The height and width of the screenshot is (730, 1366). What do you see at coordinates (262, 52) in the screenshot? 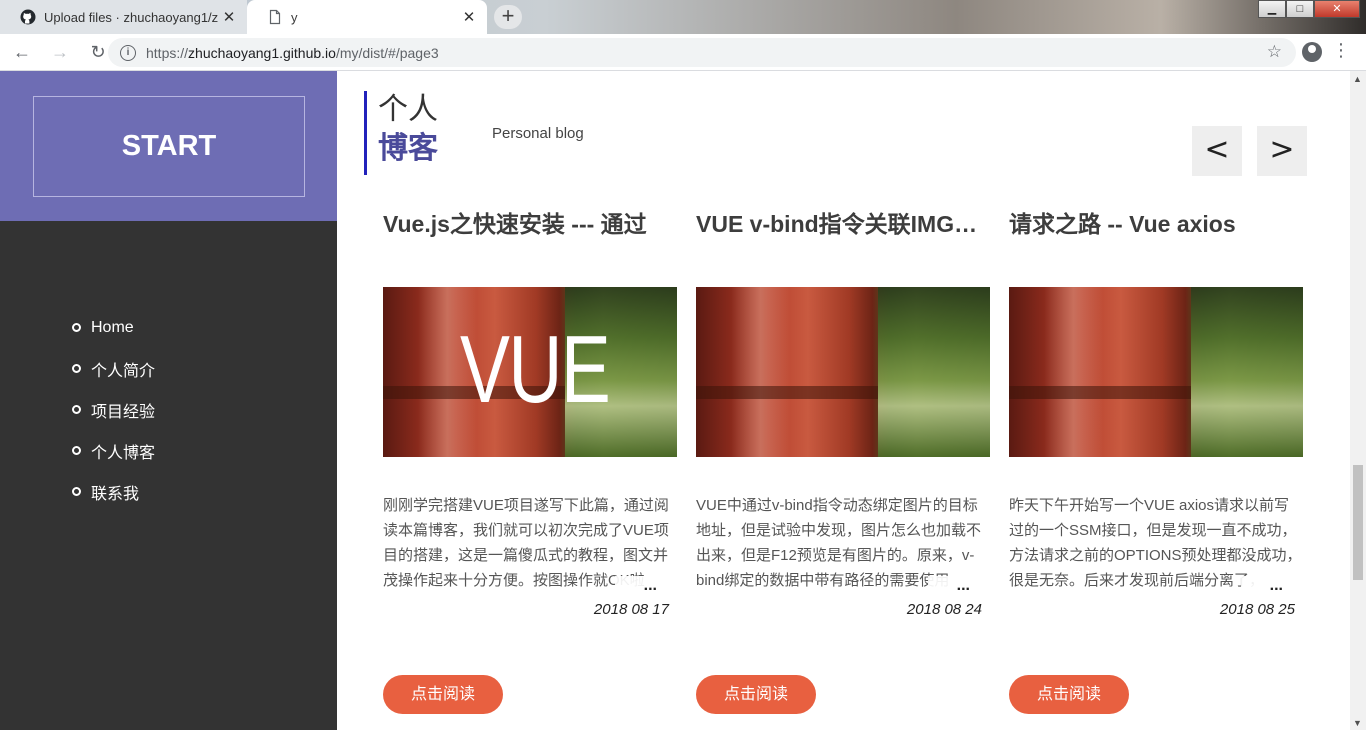
I see `url-host: zhuchaoyang1.github.io` at bounding box center [262, 52].